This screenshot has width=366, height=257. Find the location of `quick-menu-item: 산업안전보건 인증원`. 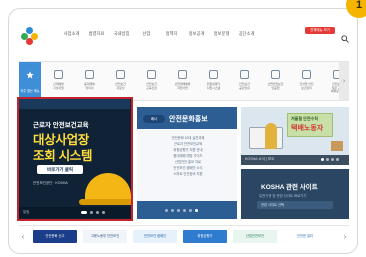

quick-menu-item: 산업안전보건 인증원 is located at coordinates (275, 81).